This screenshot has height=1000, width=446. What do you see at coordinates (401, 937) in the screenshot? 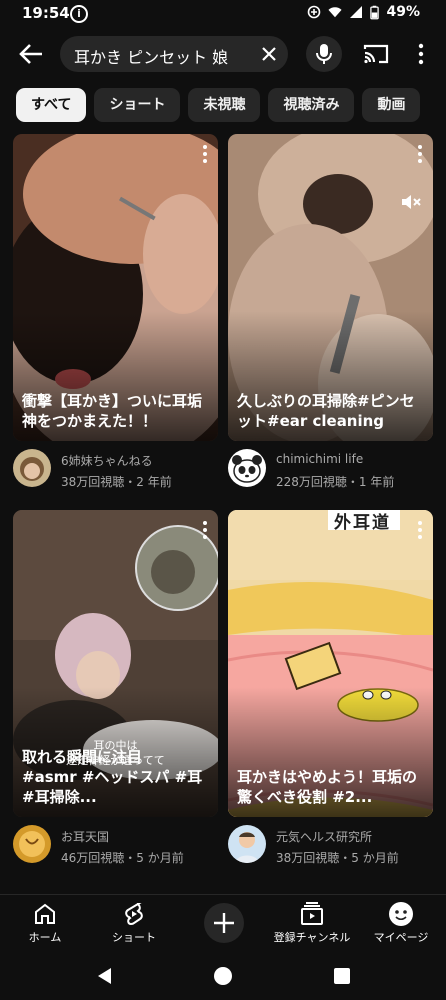
I see `nav-you-label: マイページ` at bounding box center [401, 937].